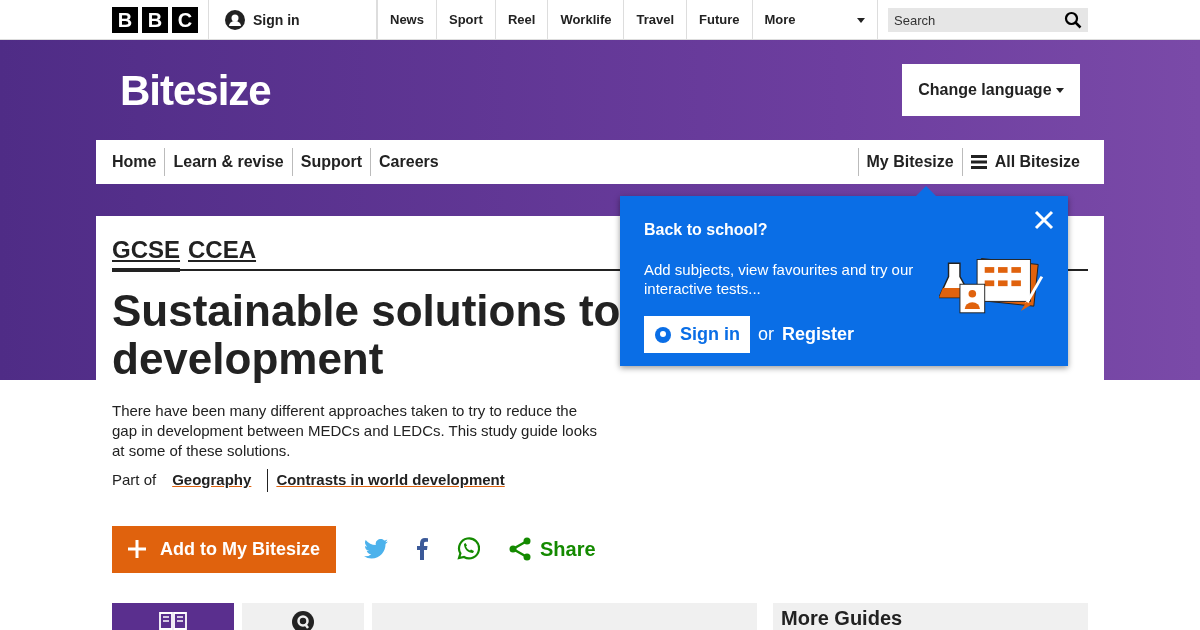 This screenshot has height=630, width=1200. I want to click on topic-link: Contrasts in world development, so click(390, 480).